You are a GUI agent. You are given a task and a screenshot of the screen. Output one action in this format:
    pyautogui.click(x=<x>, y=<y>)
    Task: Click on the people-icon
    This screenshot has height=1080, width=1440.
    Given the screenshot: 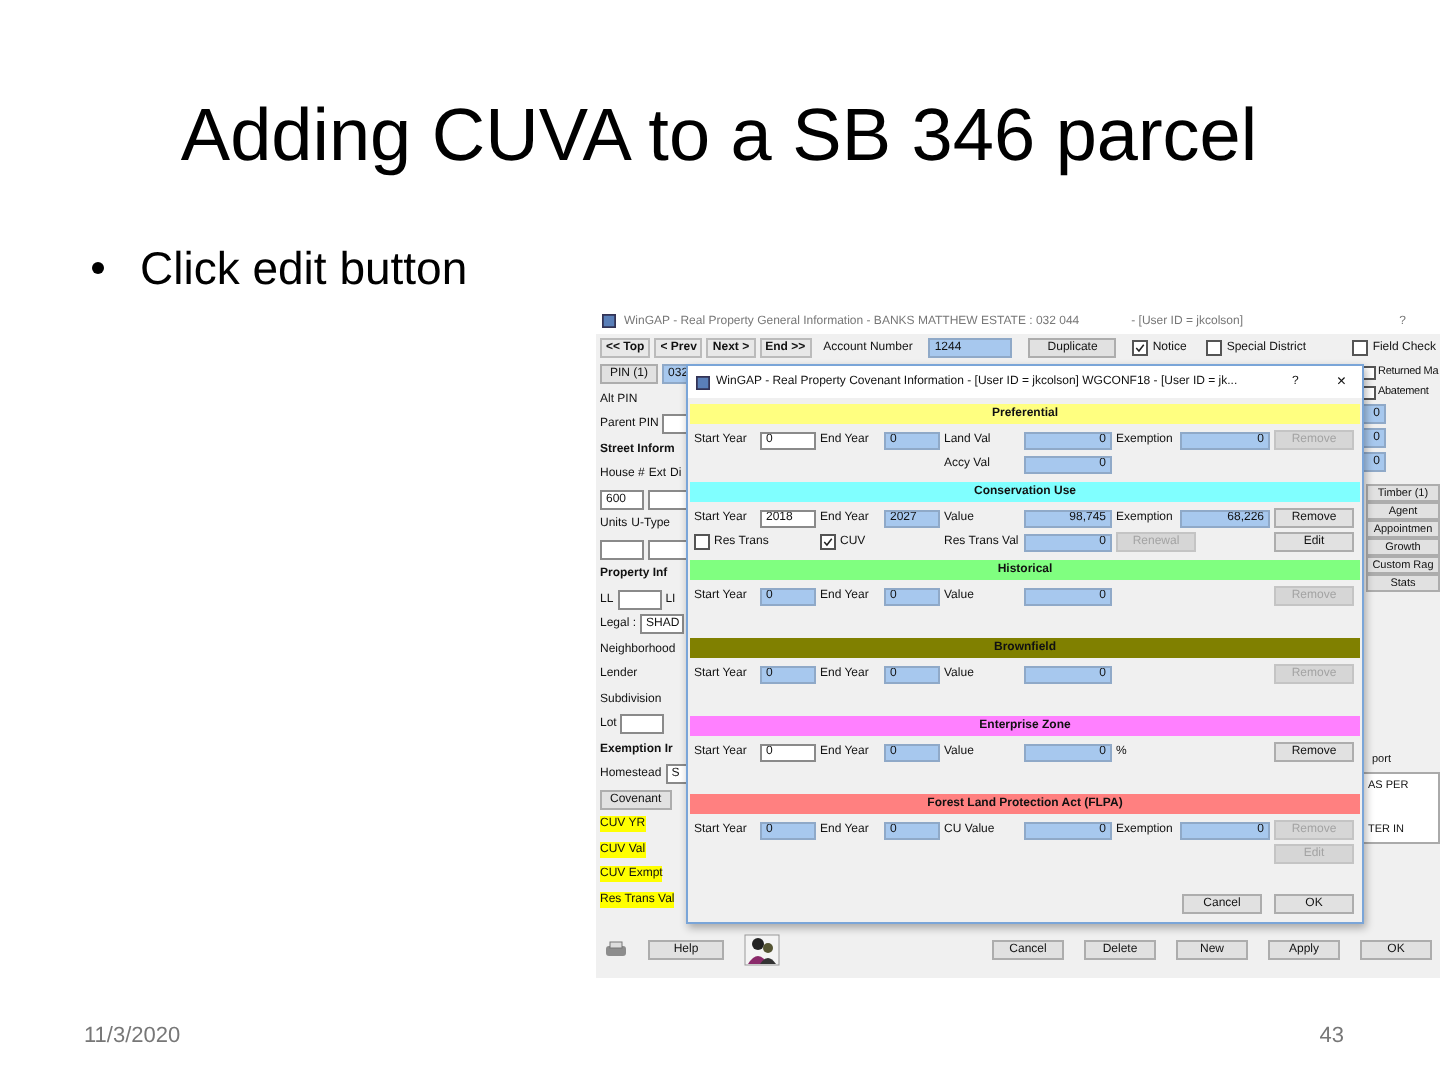 What is the action you would take?
    pyautogui.click(x=762, y=950)
    